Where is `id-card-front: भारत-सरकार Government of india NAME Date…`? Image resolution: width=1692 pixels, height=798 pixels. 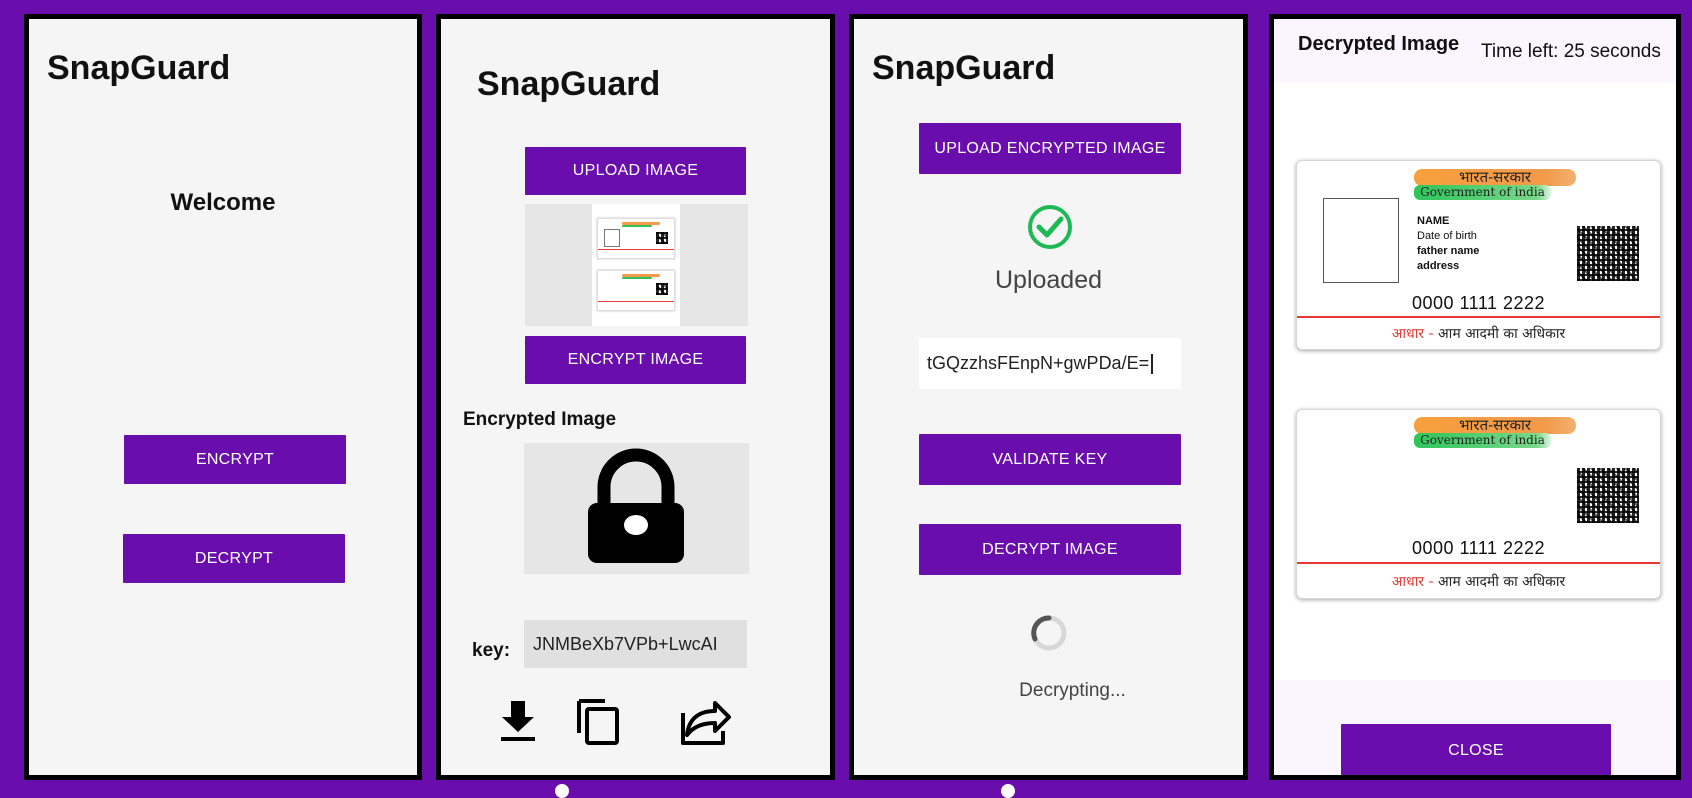
id-card-front: भारत-सरकार Government of india NAME Date… is located at coordinates (1478, 255).